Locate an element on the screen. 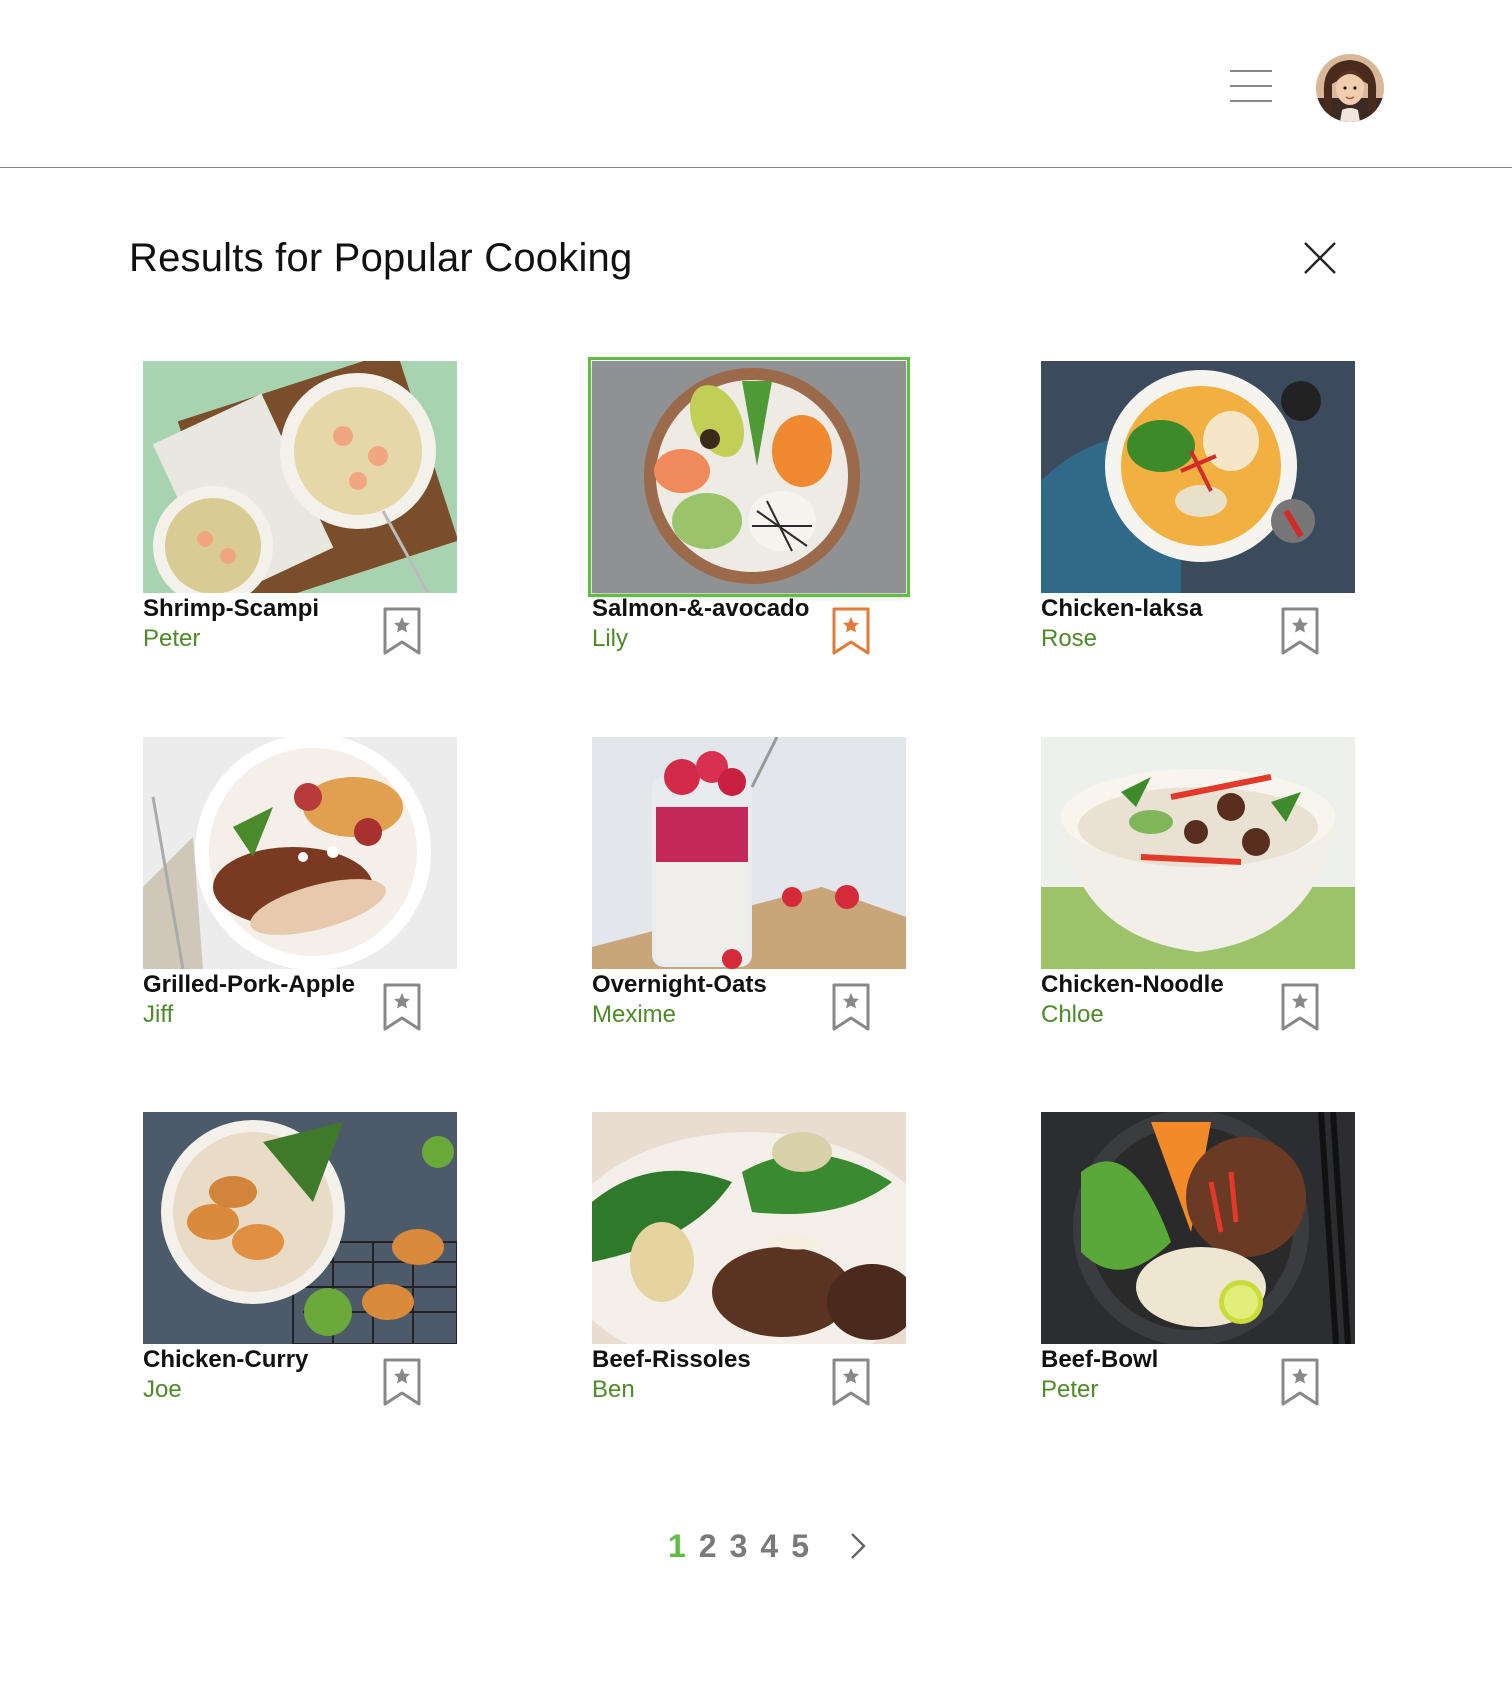  recipe-image-shrimp-scampi is located at coordinates (300, 477).